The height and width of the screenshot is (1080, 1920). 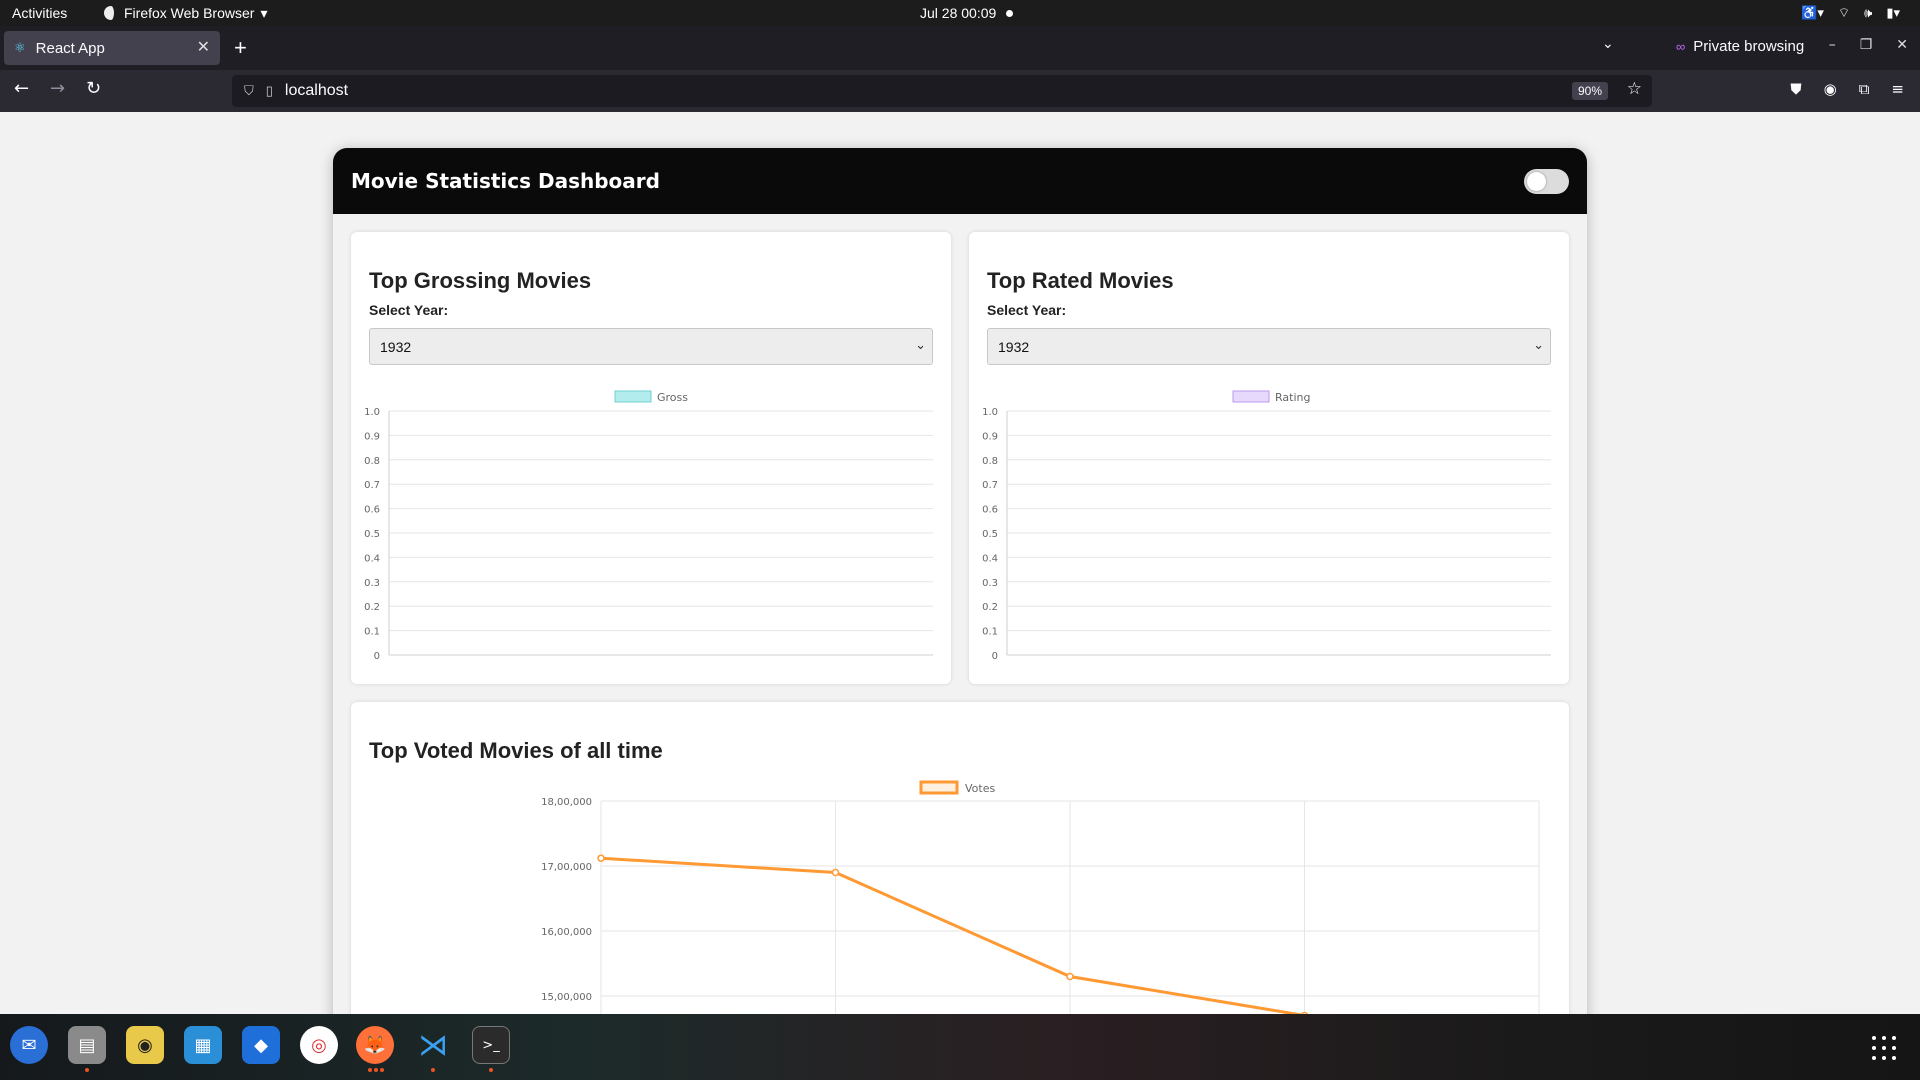 I want to click on zoom-level-badge: 90%, so click(x=1589, y=91).